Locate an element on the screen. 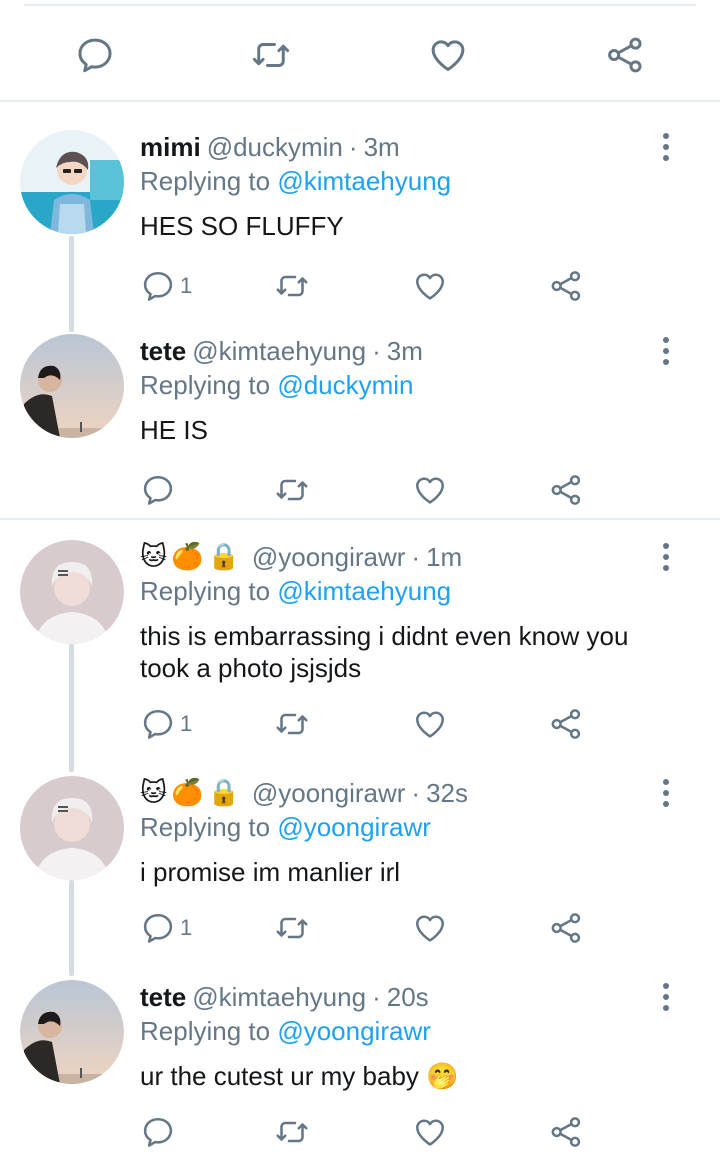  timestamp: 32s is located at coordinates (447, 793).